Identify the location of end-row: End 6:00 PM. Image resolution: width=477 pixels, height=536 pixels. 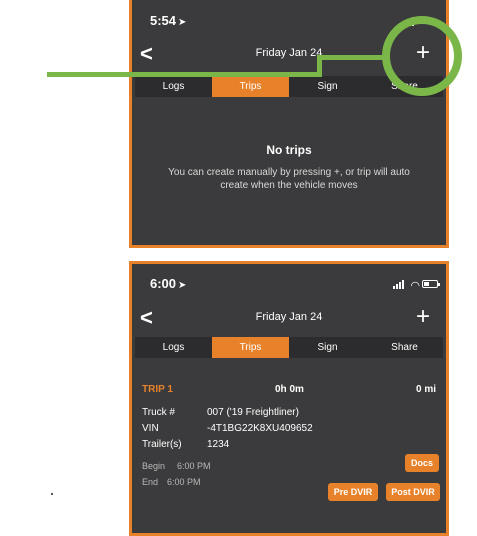
(171, 482).